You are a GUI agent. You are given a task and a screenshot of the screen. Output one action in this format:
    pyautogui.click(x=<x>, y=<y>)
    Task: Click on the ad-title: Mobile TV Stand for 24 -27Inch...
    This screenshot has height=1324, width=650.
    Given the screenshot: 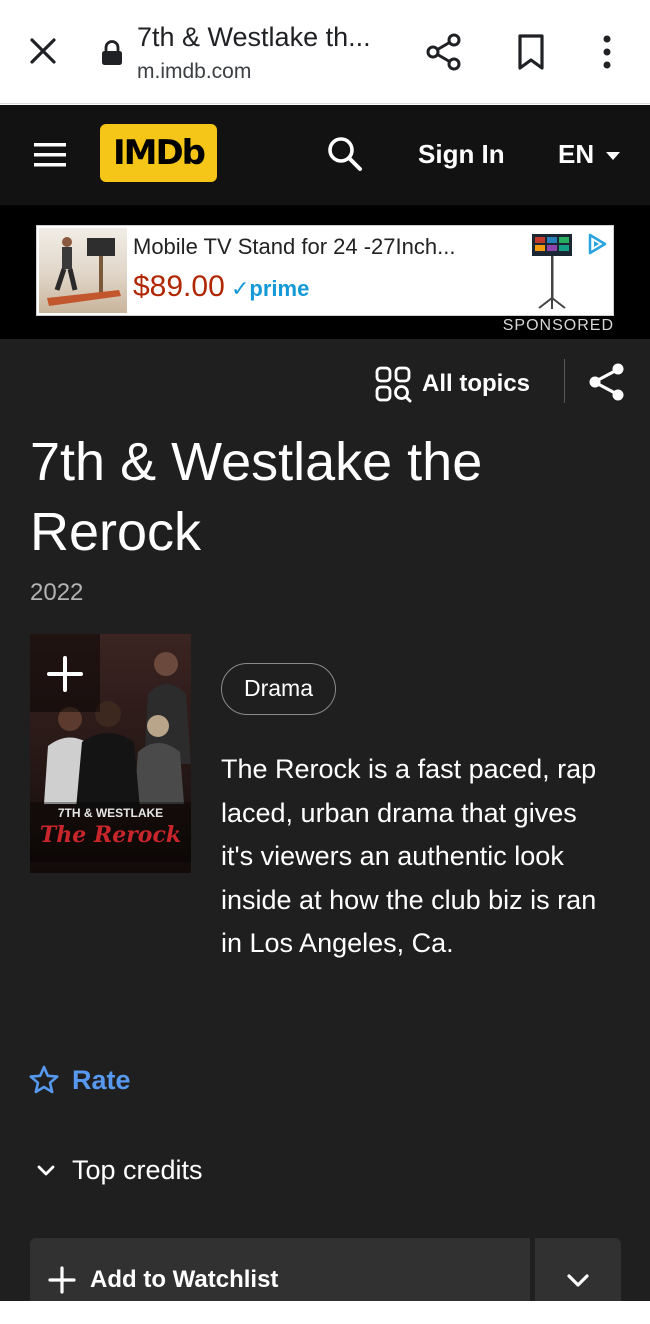 What is the action you would take?
    pyautogui.click(x=294, y=246)
    